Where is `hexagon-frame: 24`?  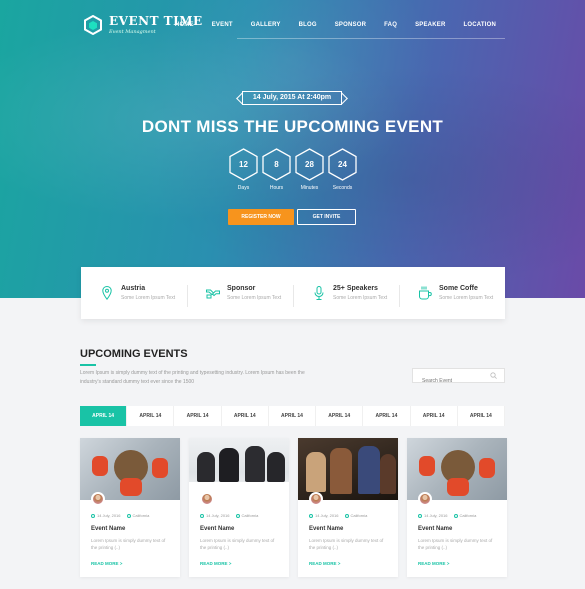 hexagon-frame: 24 is located at coordinates (342, 164).